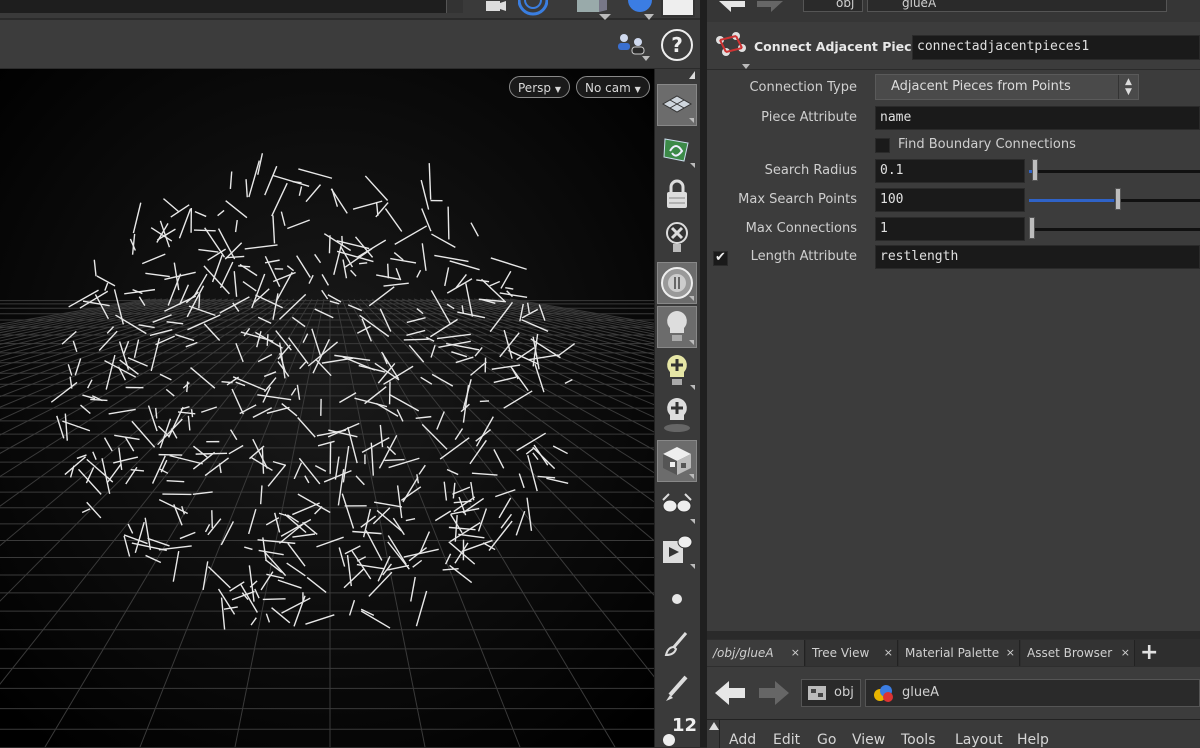 The width and height of the screenshot is (1200, 748). Describe the element at coordinates (950, 229) in the screenshot. I see `max-connections-field: 1` at that location.